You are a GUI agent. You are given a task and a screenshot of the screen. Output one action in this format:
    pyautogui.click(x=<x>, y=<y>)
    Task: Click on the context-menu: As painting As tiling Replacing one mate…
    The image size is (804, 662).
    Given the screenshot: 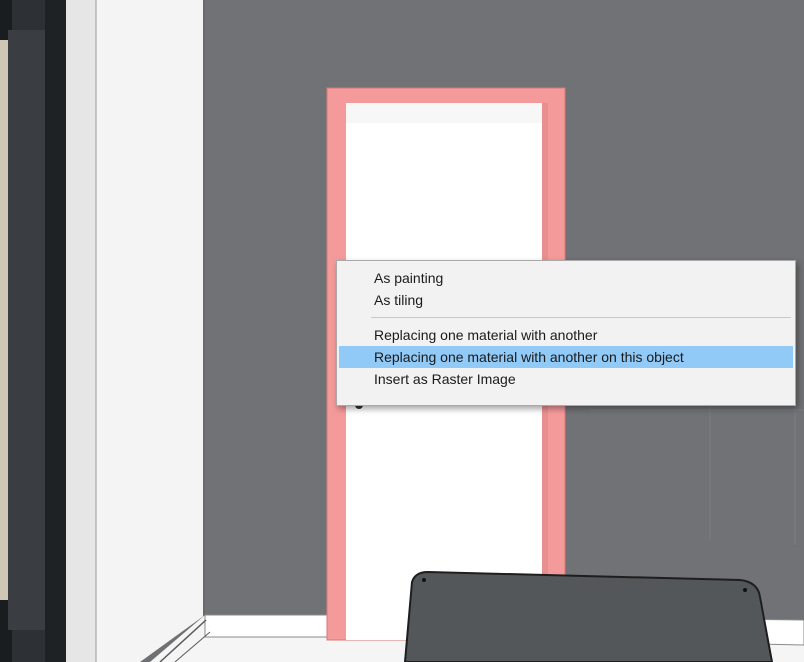 What is the action you would take?
    pyautogui.click(x=566, y=333)
    